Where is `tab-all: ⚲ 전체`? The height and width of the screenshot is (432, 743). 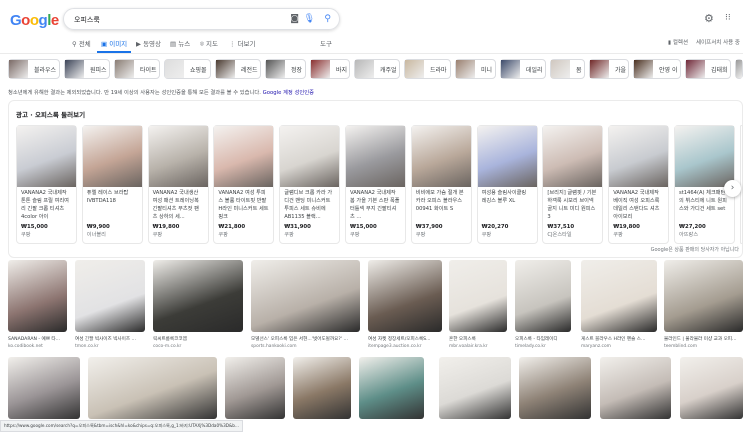 tab-all: ⚲ 전체 is located at coordinates (81, 43).